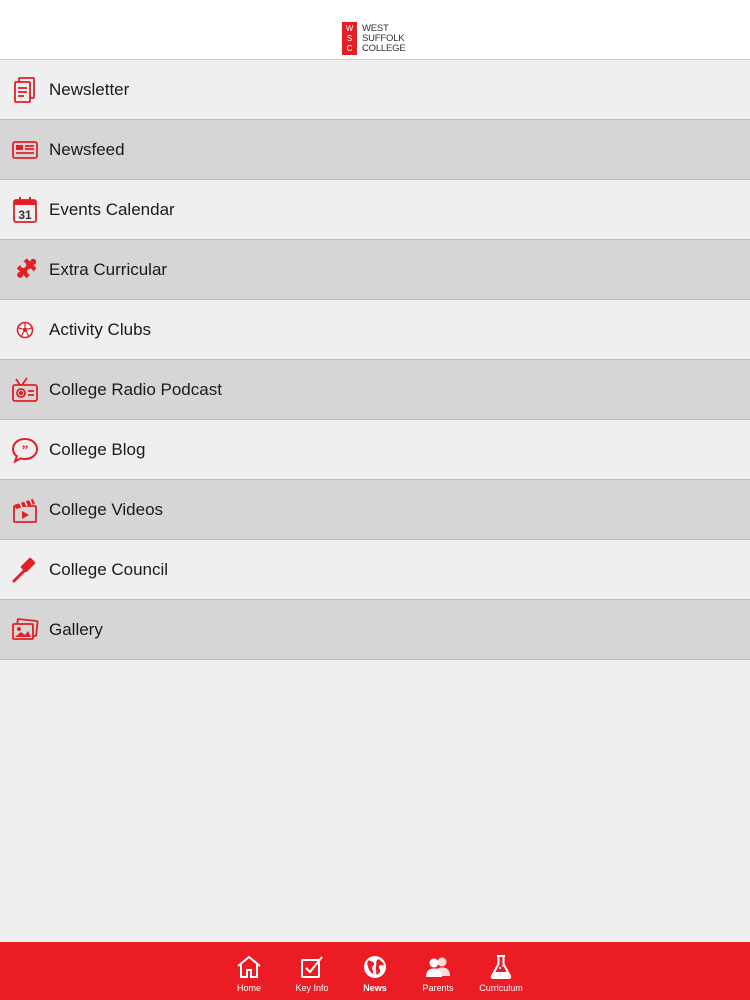 The width and height of the screenshot is (750, 1000). Describe the element at coordinates (25, 150) in the screenshot. I see `newspaper-icon` at that location.